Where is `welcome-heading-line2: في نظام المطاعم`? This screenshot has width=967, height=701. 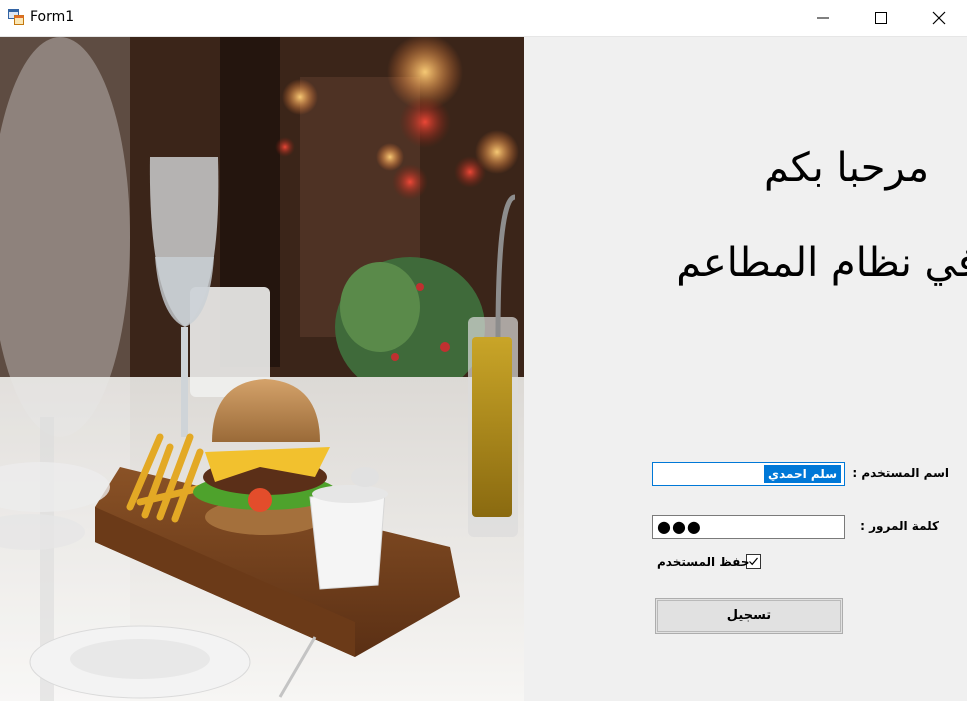 welcome-heading-line2: في نظام المطاعم is located at coordinates (821, 263).